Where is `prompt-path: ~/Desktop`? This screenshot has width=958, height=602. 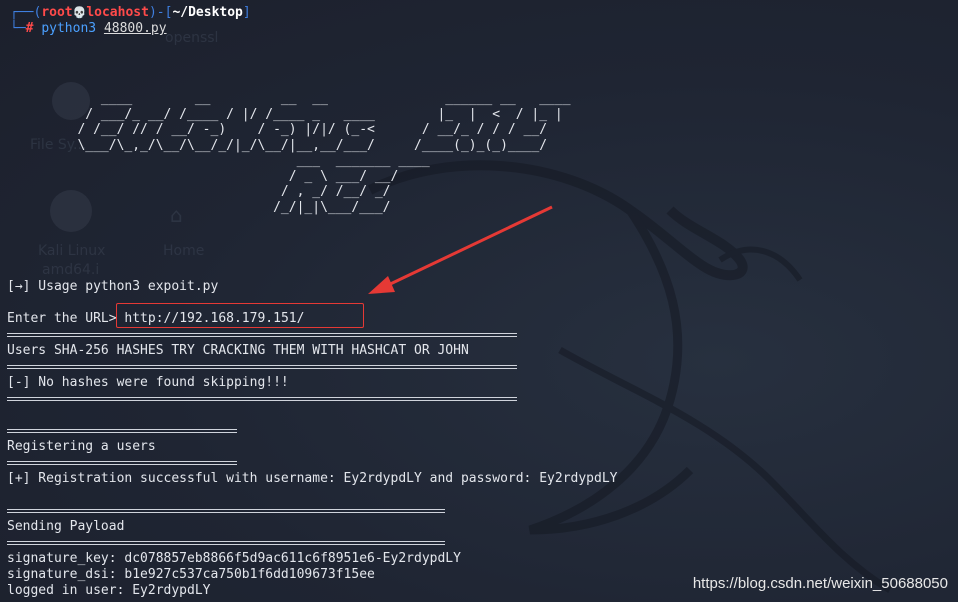
prompt-path: ~/Desktop is located at coordinates (207, 12).